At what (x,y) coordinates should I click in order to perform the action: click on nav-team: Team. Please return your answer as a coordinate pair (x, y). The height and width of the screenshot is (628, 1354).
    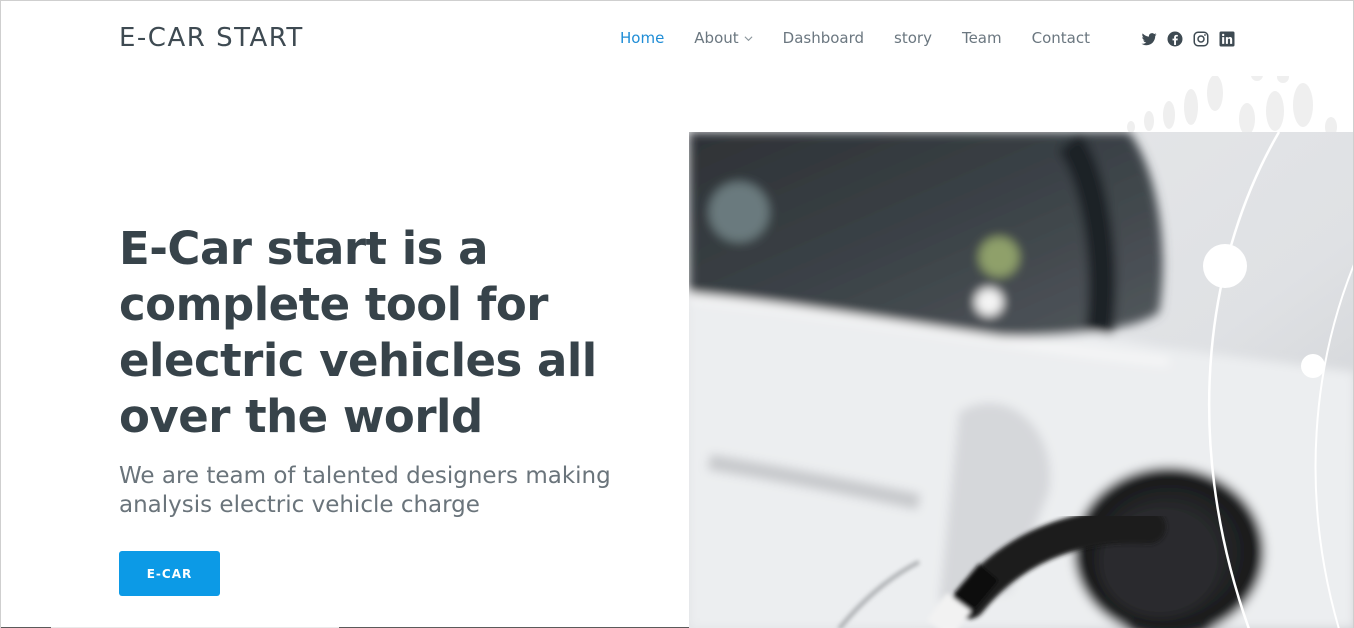
    Looking at the image, I should click on (982, 38).